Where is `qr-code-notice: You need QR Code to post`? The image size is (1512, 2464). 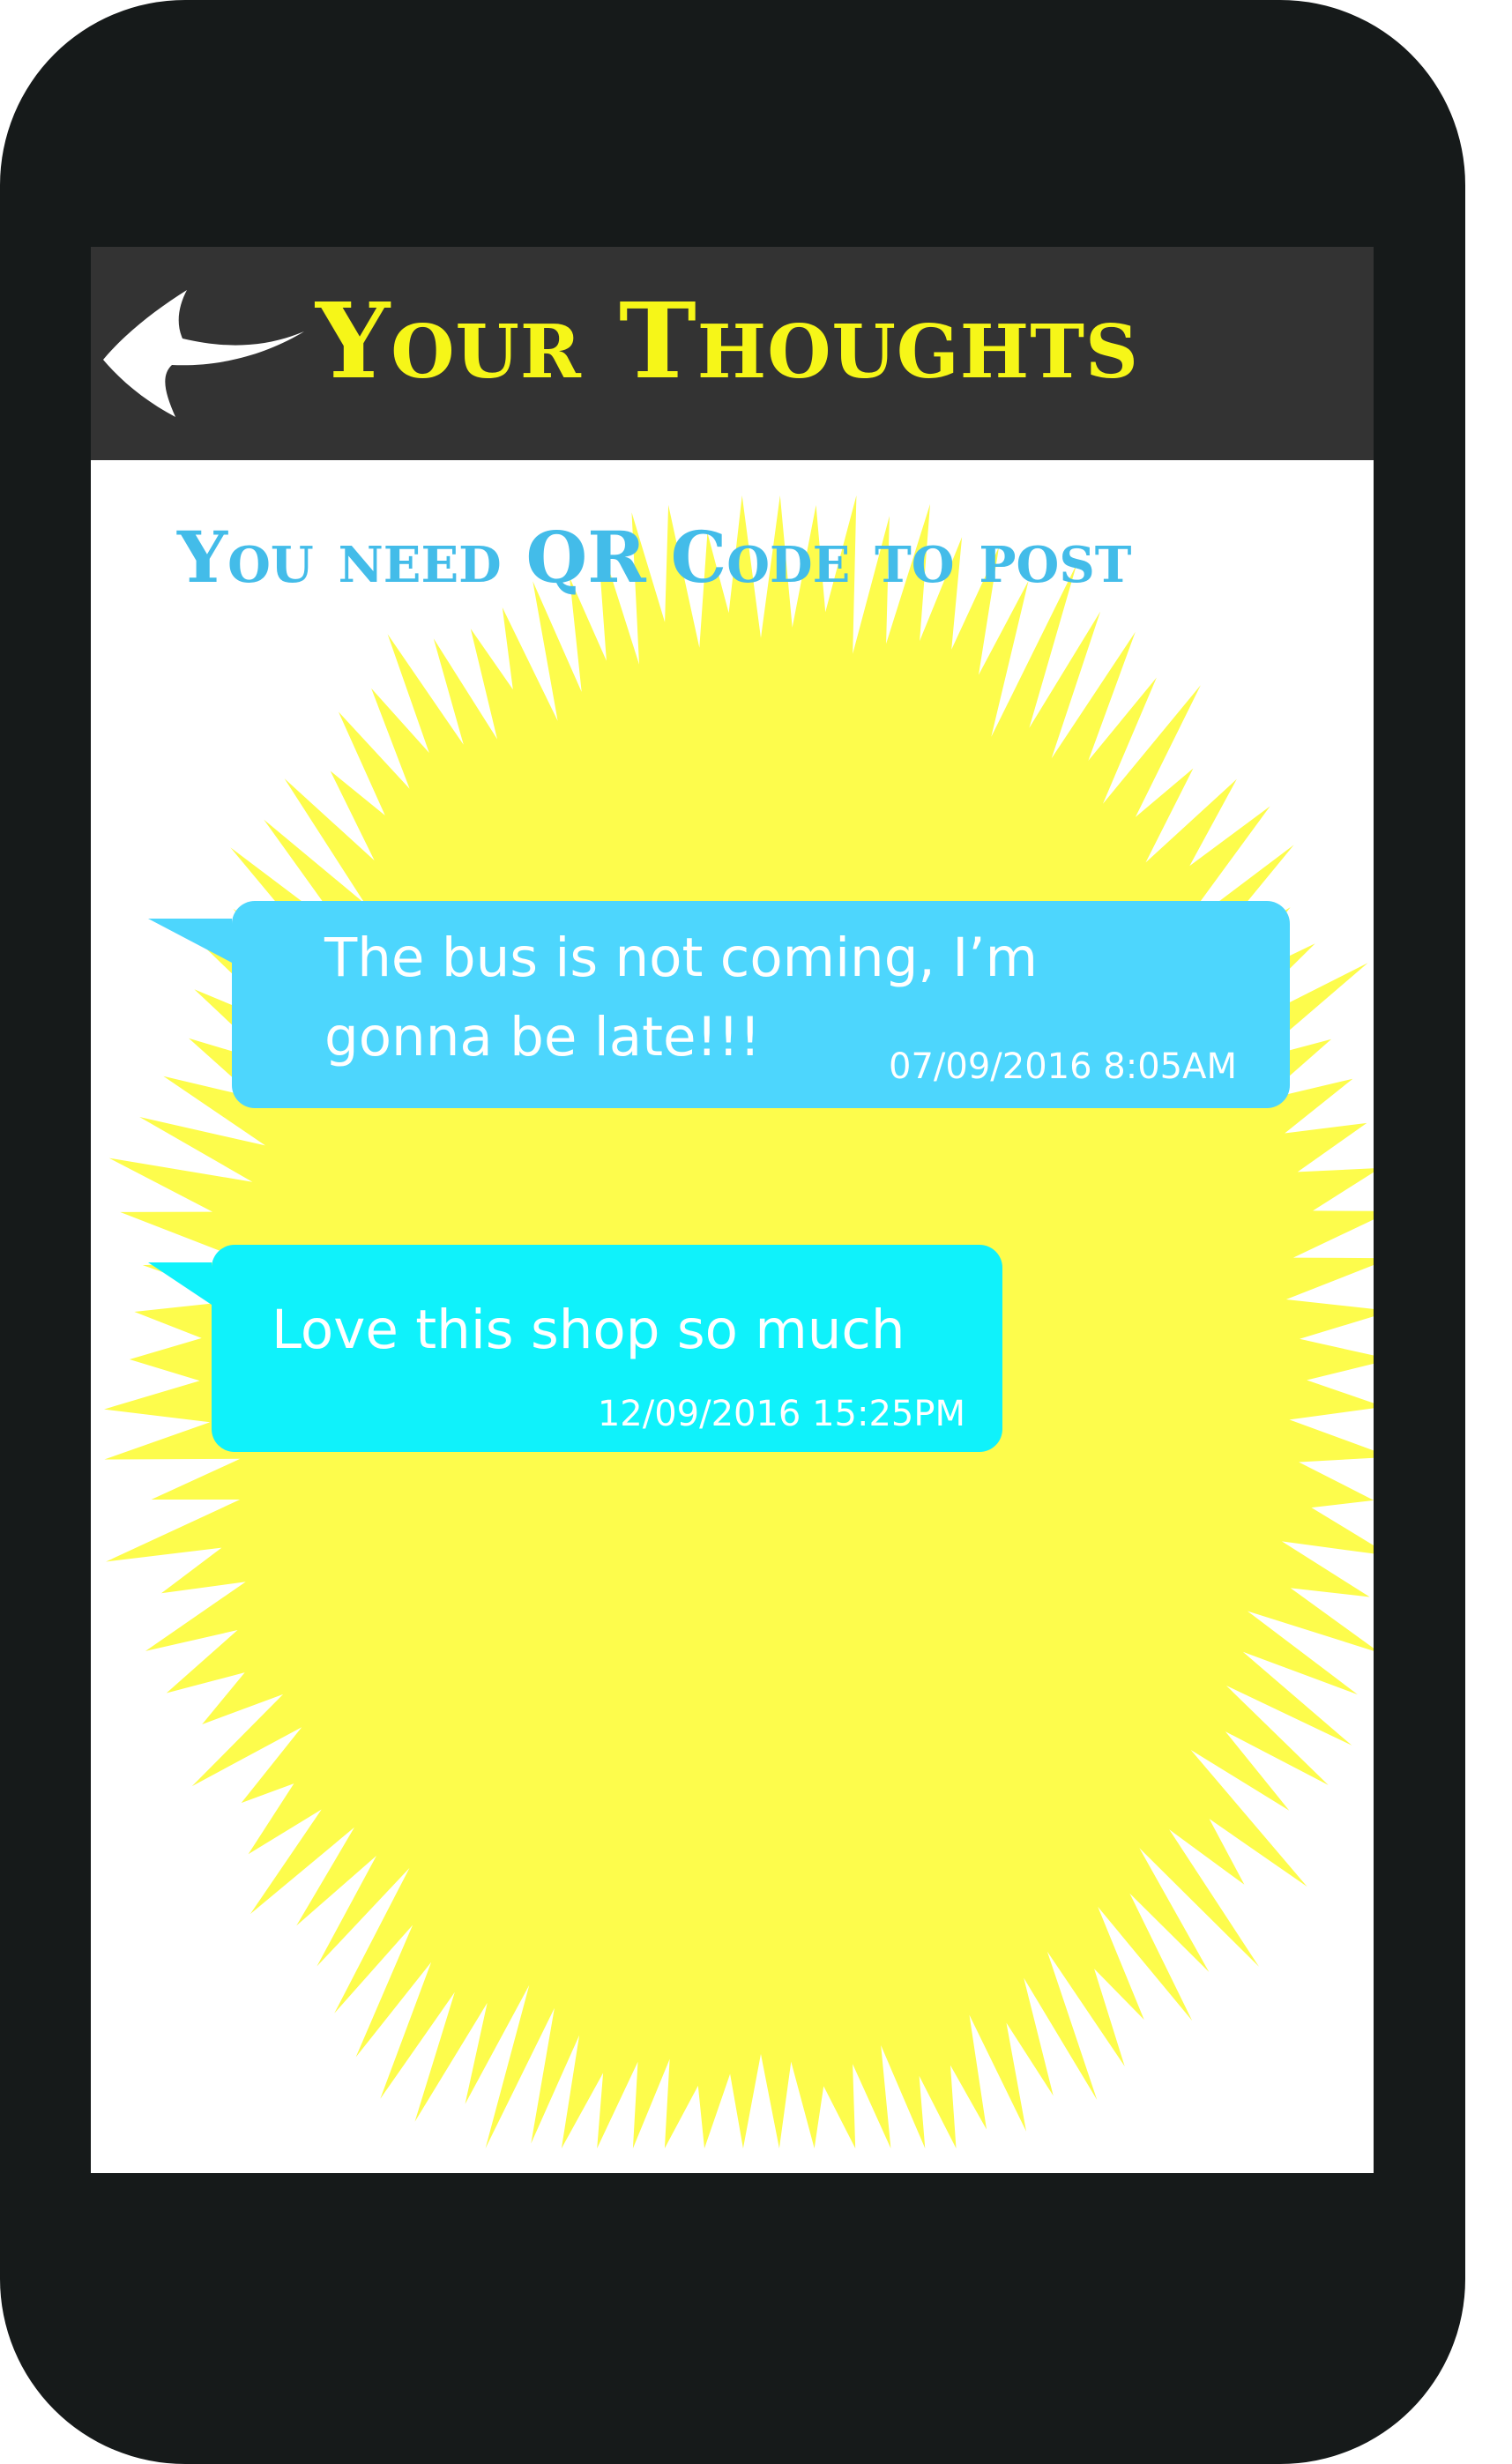
qr-code-notice: You need QR Code to post is located at coordinates (654, 557).